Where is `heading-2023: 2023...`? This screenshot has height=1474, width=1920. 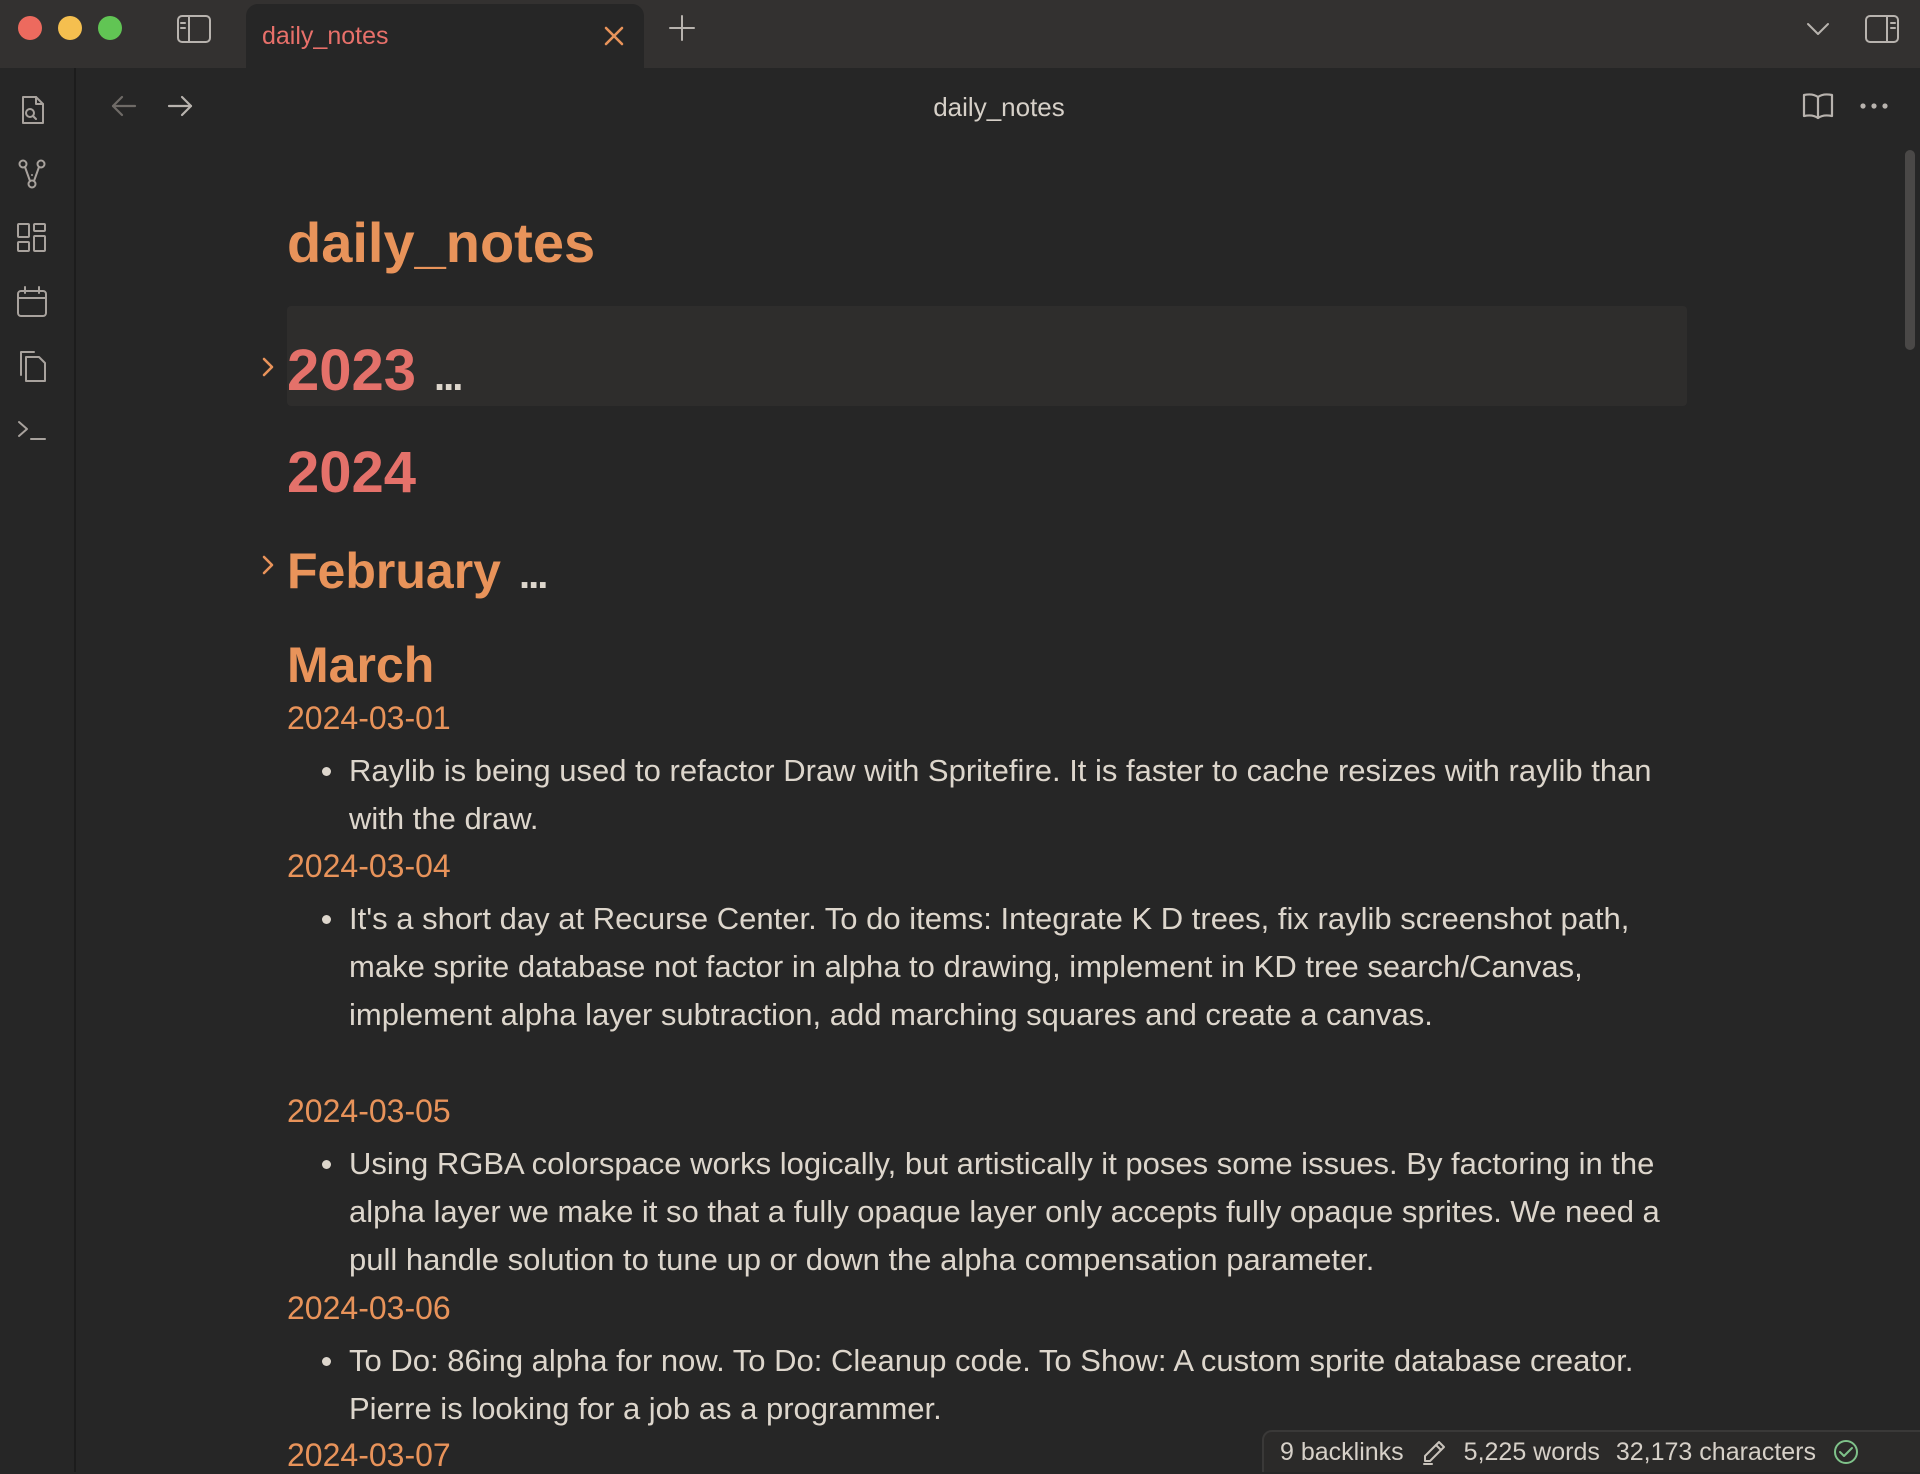 heading-2023: 2023... is located at coordinates (375, 371).